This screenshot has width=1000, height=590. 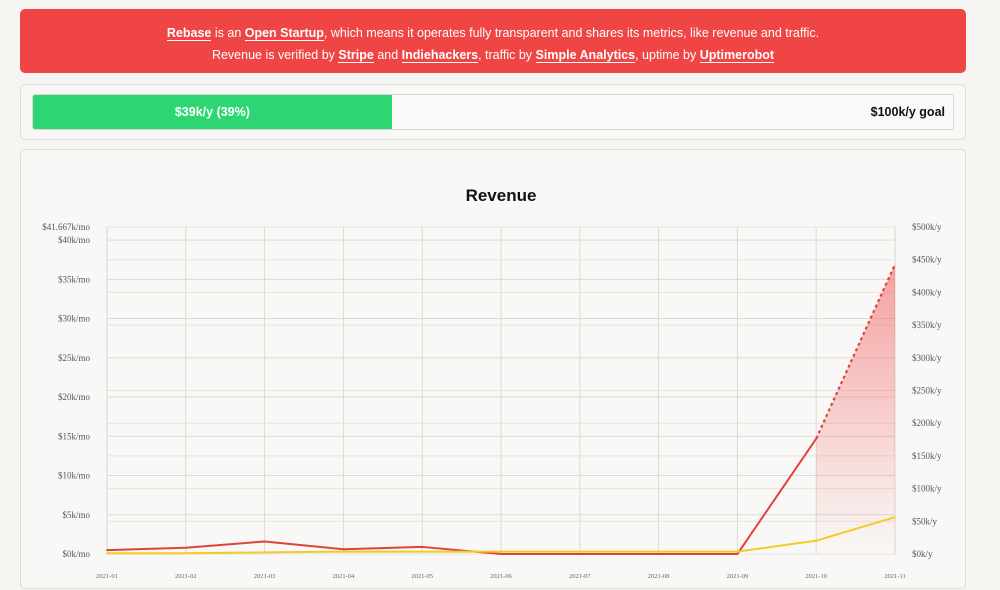 I want to click on banner-link-open-startup: Open Startup, so click(x=284, y=33).